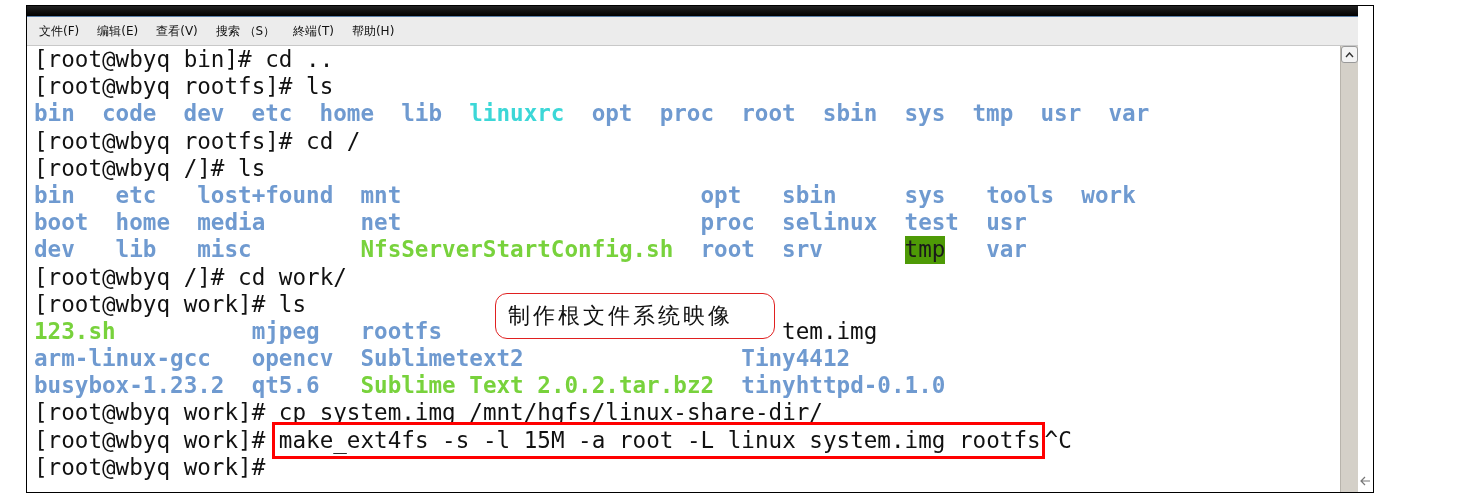 This screenshot has height=503, width=1459. What do you see at coordinates (118, 31) in the screenshot?
I see `menu-item: 编辑(E)` at bounding box center [118, 31].